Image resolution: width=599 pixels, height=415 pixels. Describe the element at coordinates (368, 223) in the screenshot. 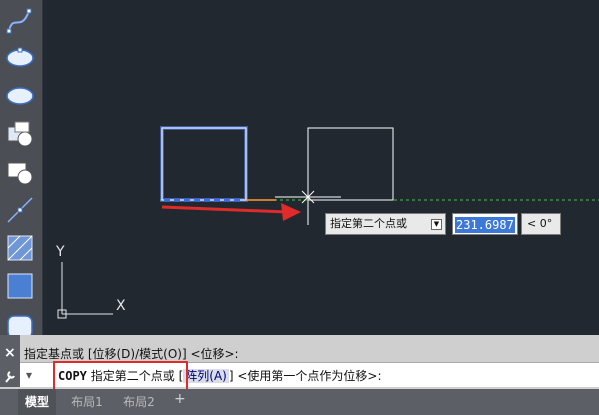

I see `dynamic-input-prompt-text: 指定第二个点或` at that location.